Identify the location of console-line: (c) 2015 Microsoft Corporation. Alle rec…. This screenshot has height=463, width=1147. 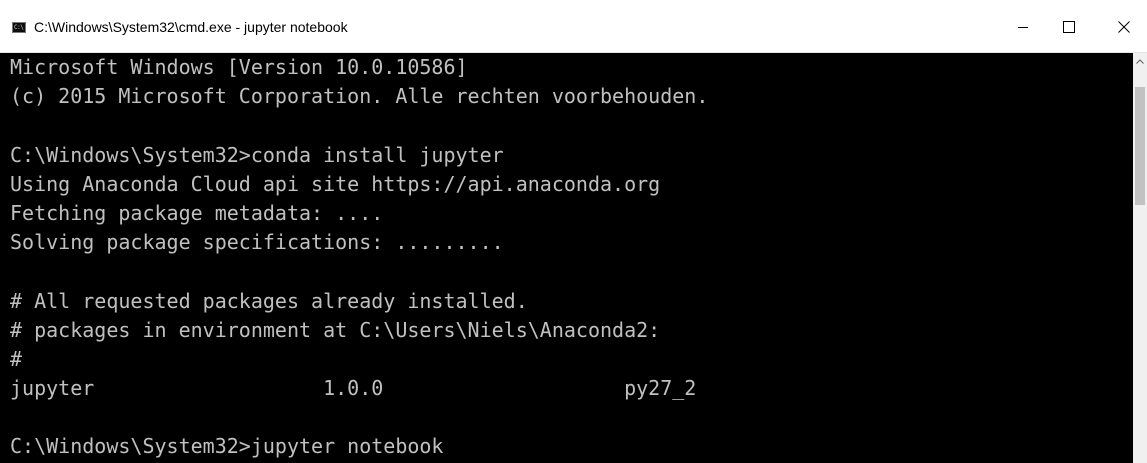
(359, 96).